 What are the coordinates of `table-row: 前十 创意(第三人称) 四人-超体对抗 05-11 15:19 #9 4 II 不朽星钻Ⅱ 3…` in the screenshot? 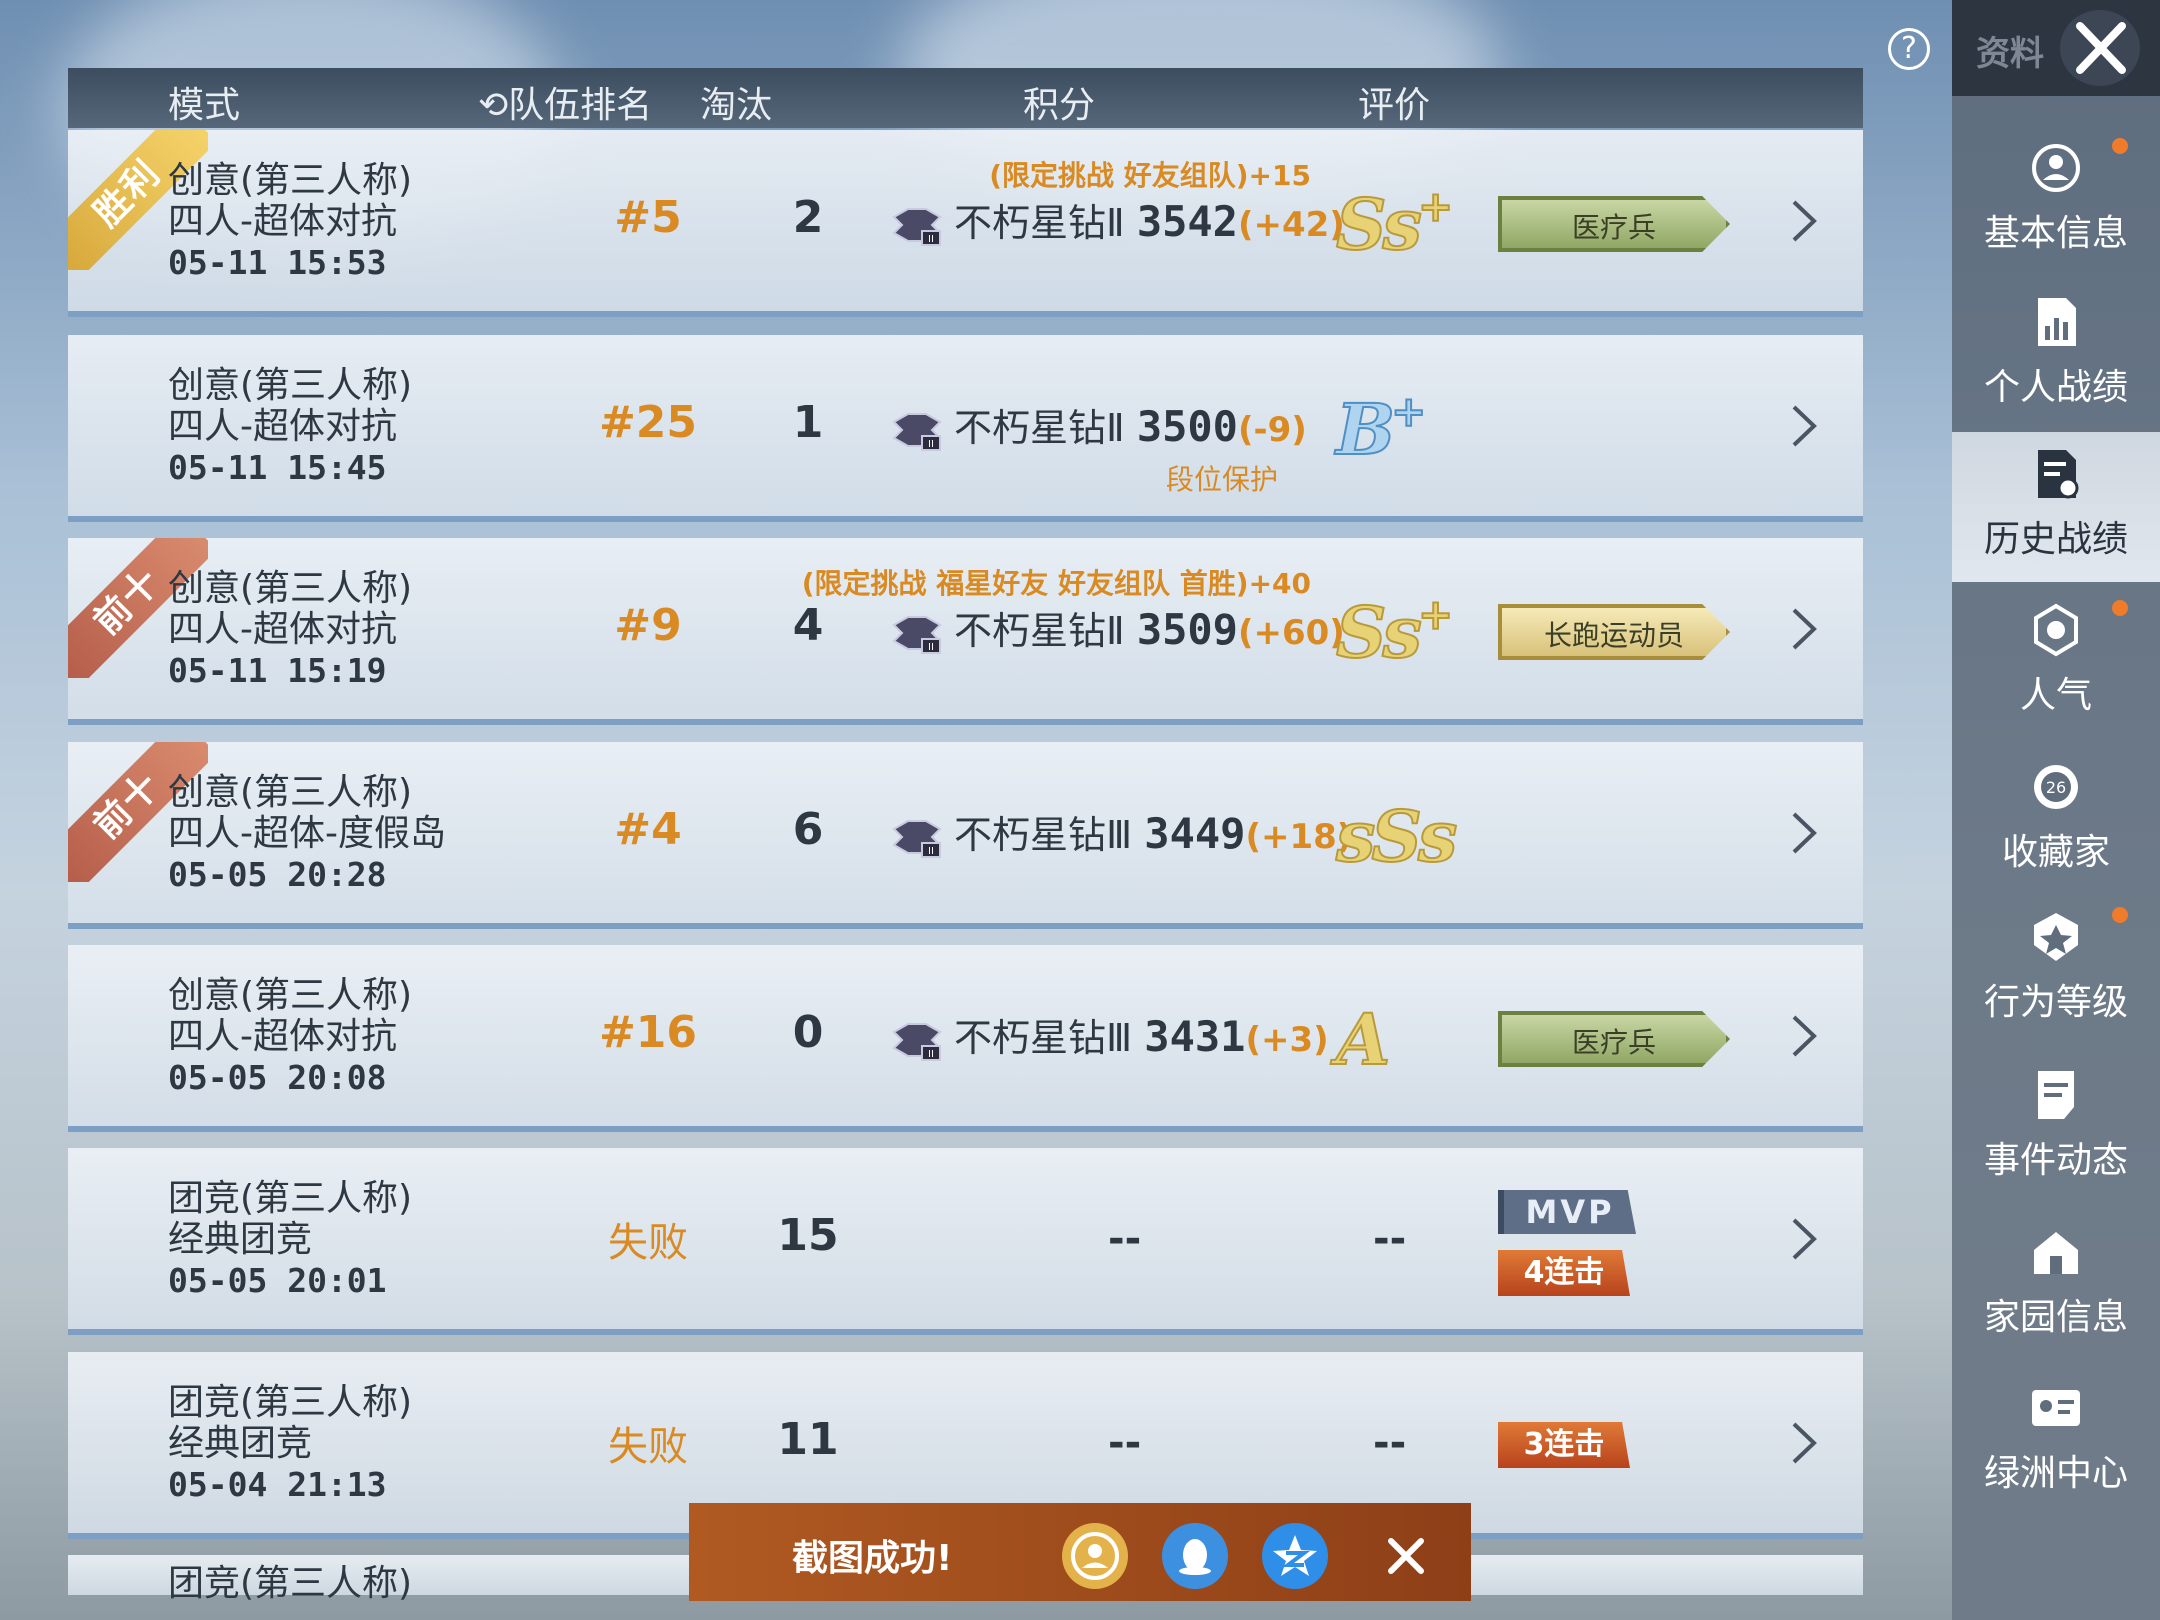 It's located at (965, 631).